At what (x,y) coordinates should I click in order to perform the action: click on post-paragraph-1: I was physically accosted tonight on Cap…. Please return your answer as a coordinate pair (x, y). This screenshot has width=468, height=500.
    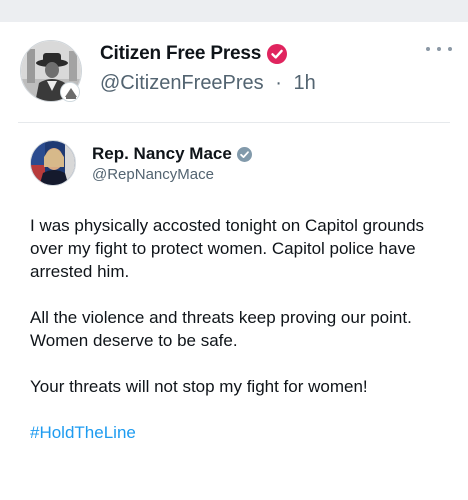
    Looking at the image, I should click on (227, 248).